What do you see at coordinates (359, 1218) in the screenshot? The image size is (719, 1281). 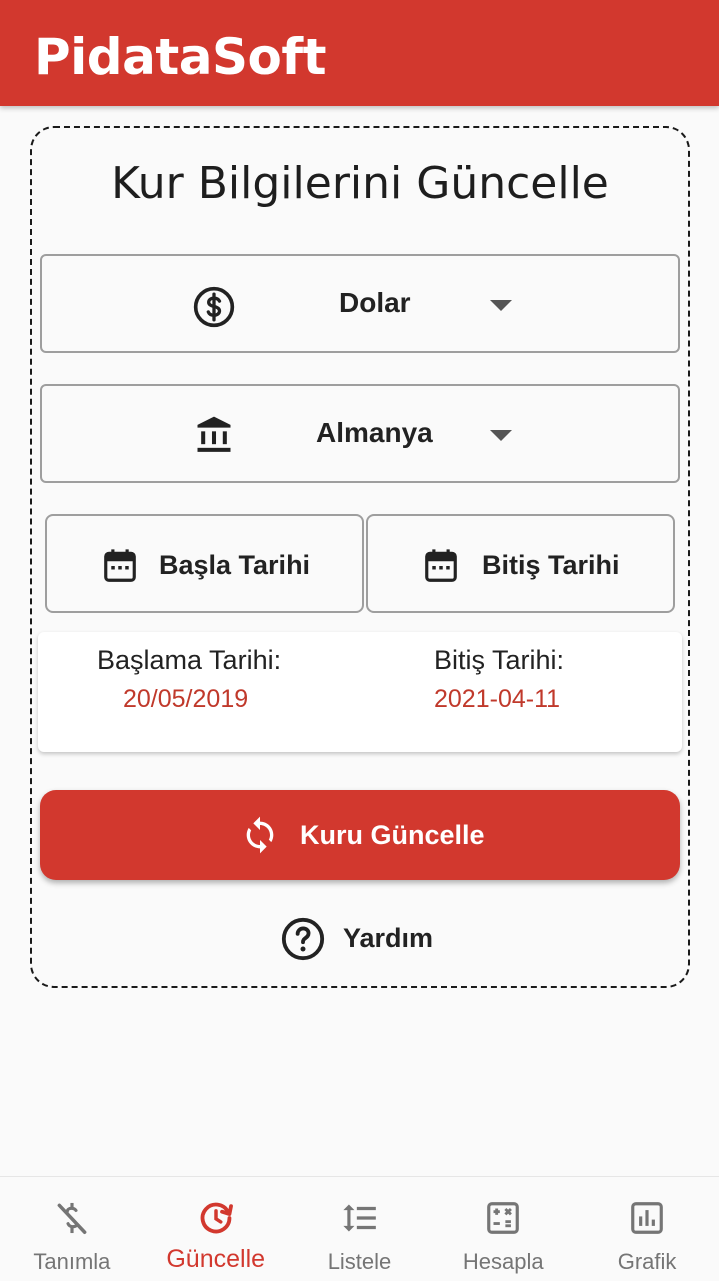 I see `format-line-spacing-icon` at bounding box center [359, 1218].